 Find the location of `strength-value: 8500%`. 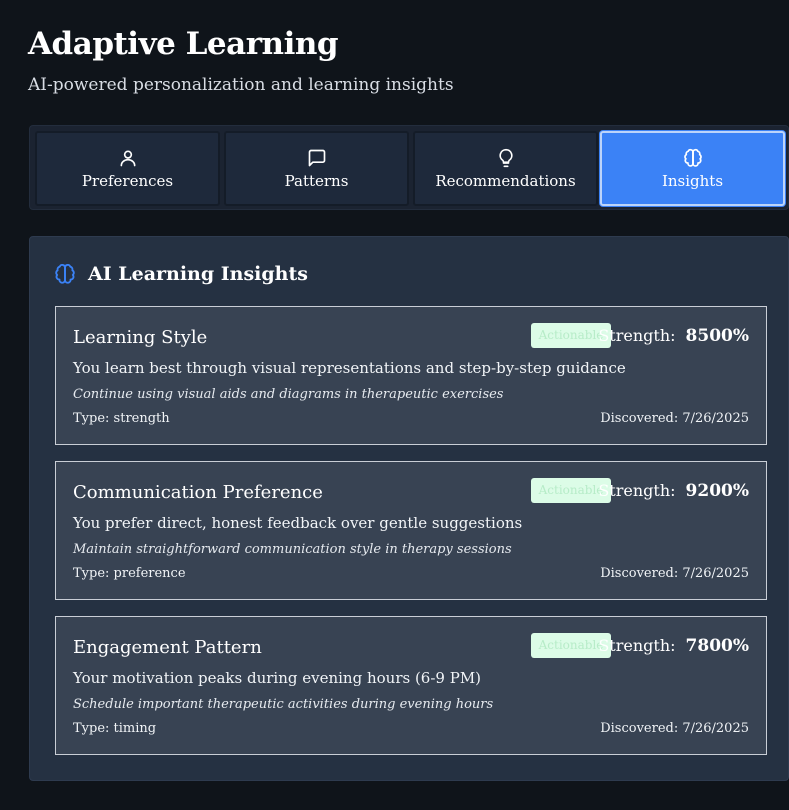

strength-value: 8500% is located at coordinates (717, 336).